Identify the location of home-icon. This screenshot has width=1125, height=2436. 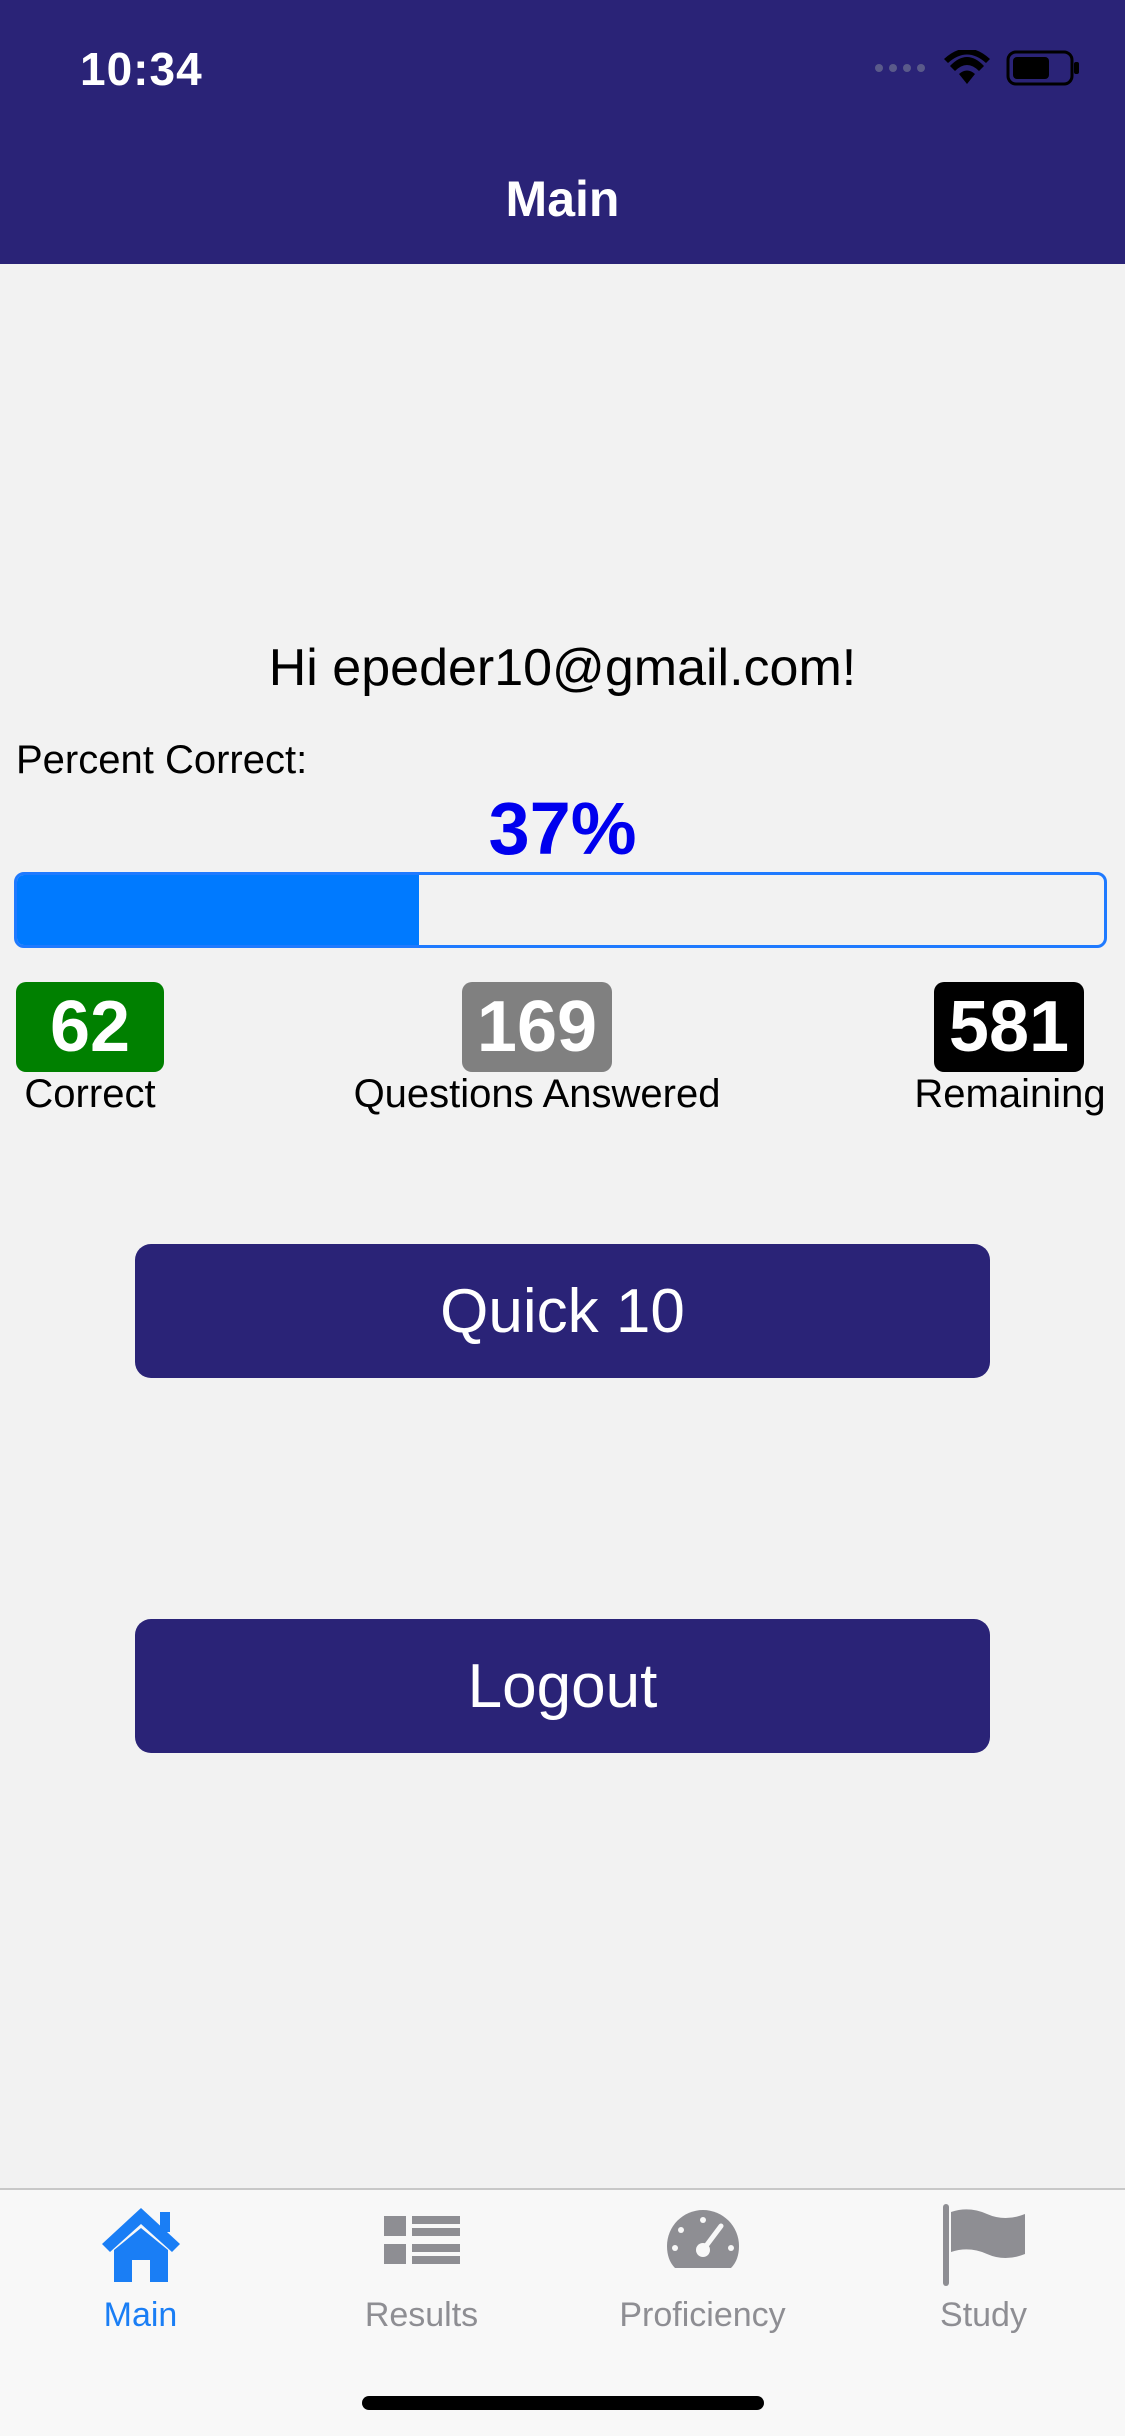
(140, 2245).